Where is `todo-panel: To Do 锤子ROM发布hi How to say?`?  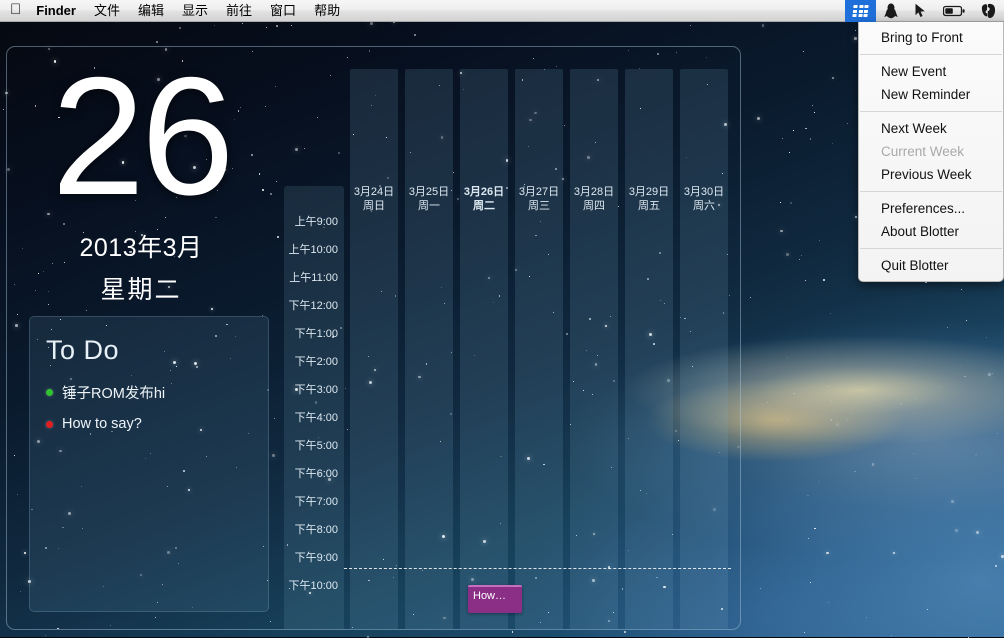
todo-panel: To Do 锤子ROM发布hi How to say? is located at coordinates (149, 464).